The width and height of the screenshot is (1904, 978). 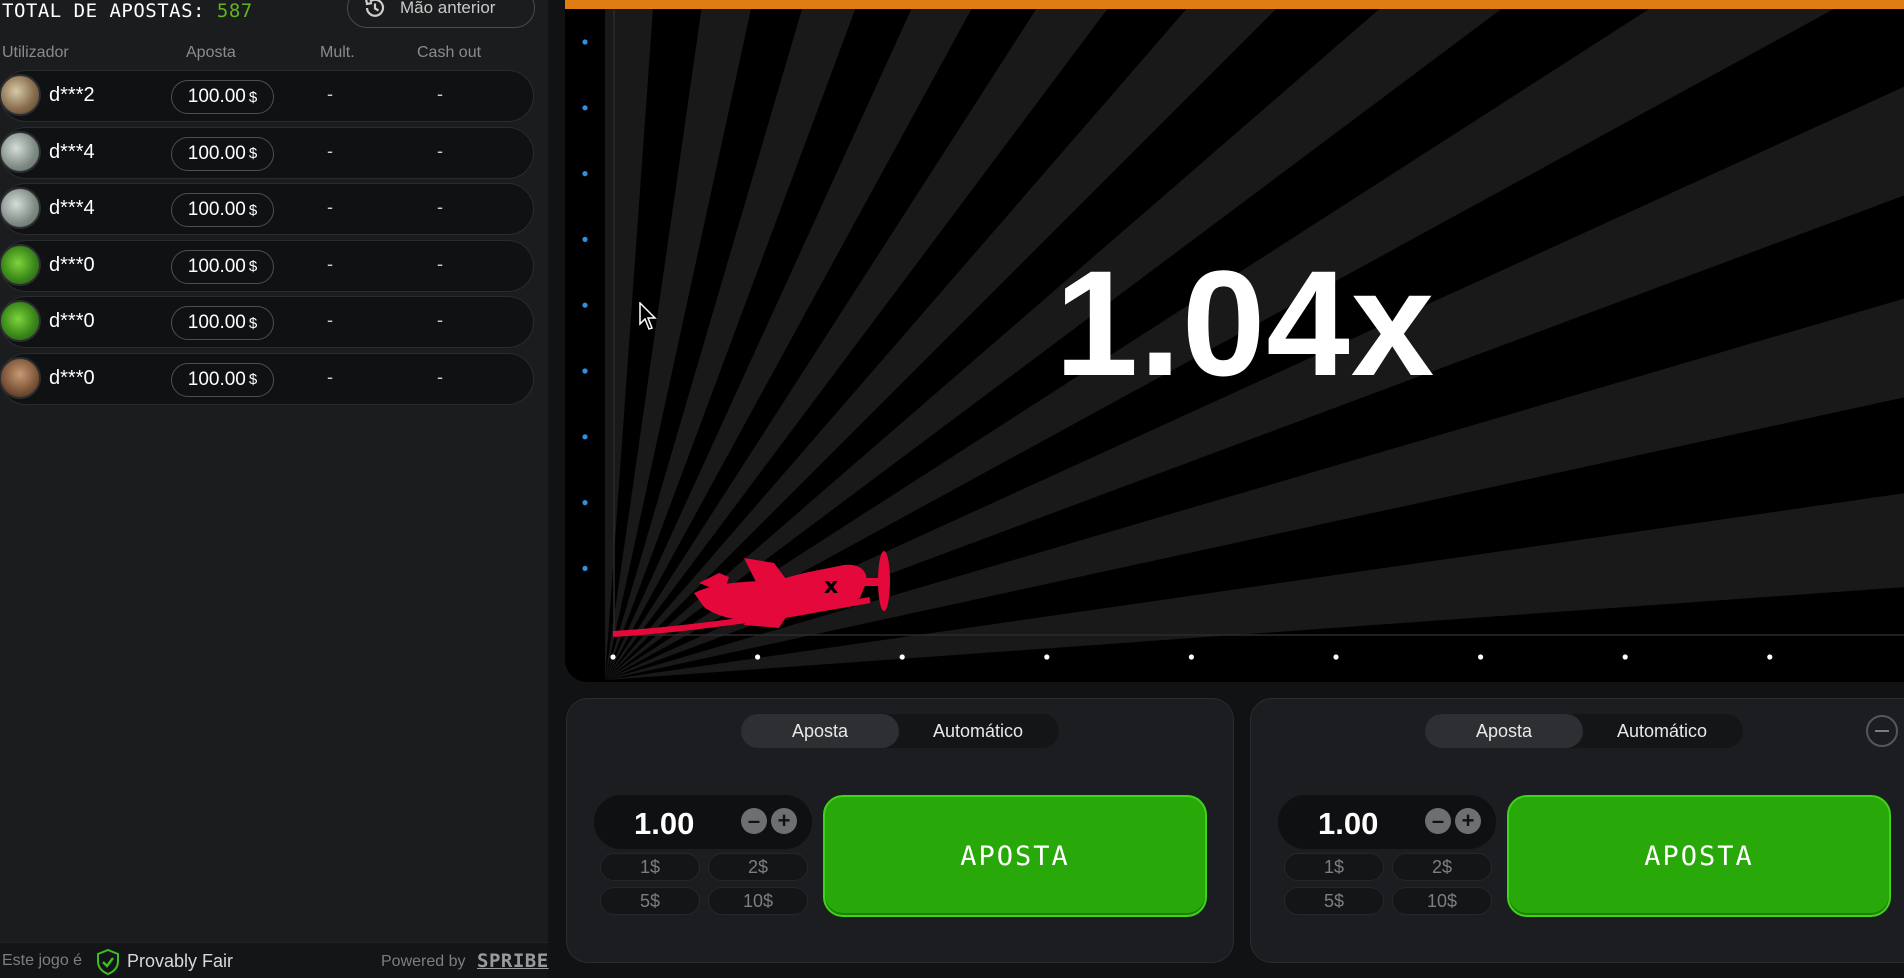 I want to click on previous-round-button: Mão anterior, so click(x=441, y=14).